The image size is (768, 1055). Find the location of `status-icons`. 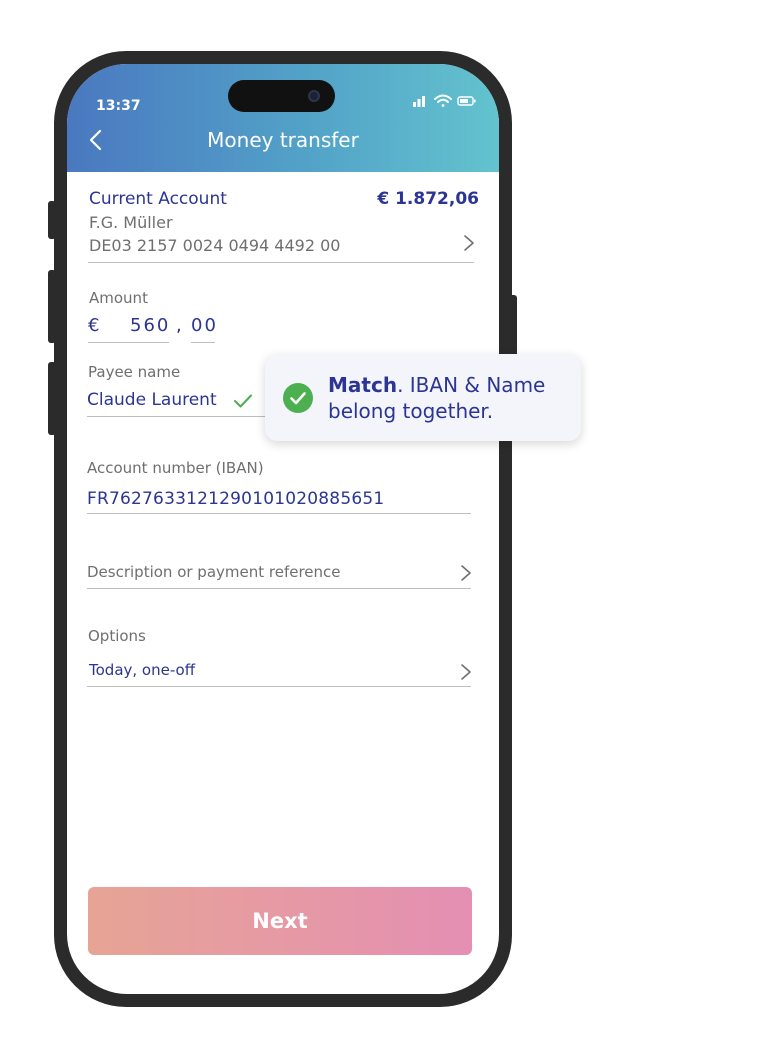

status-icons is located at coordinates (444, 100).